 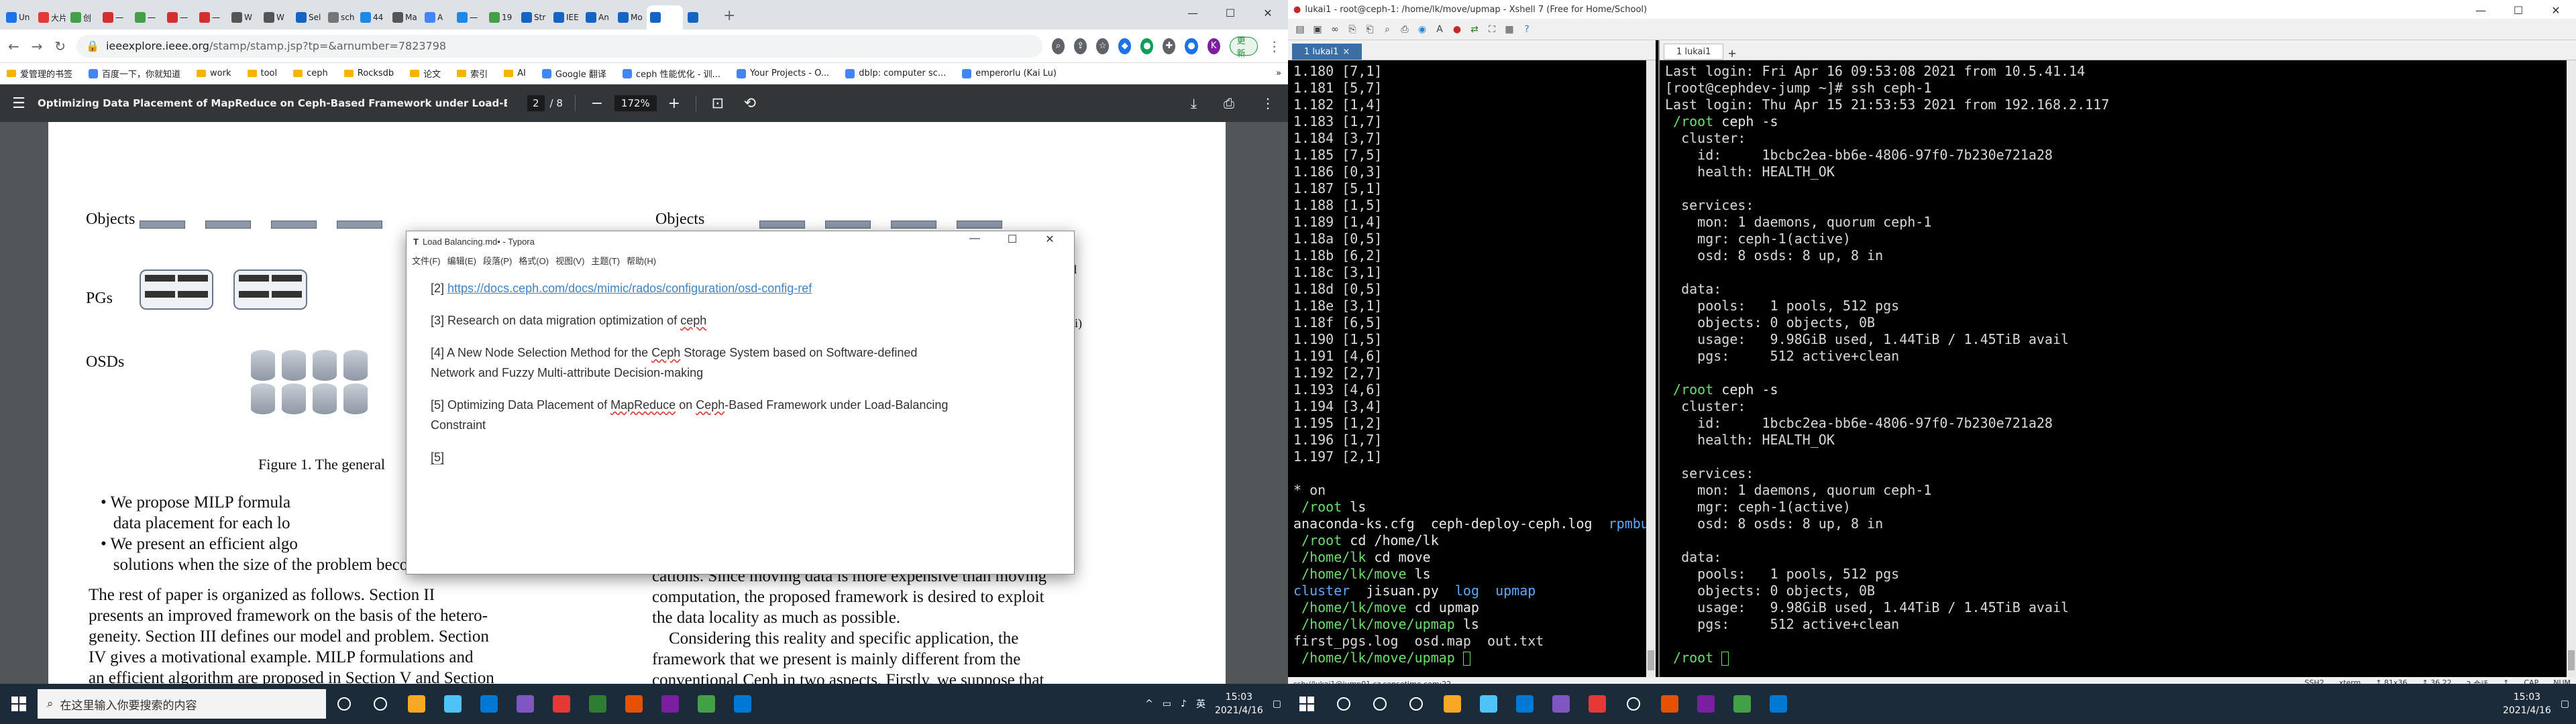 I want to click on zoom-in-button: +, so click(x=674, y=103).